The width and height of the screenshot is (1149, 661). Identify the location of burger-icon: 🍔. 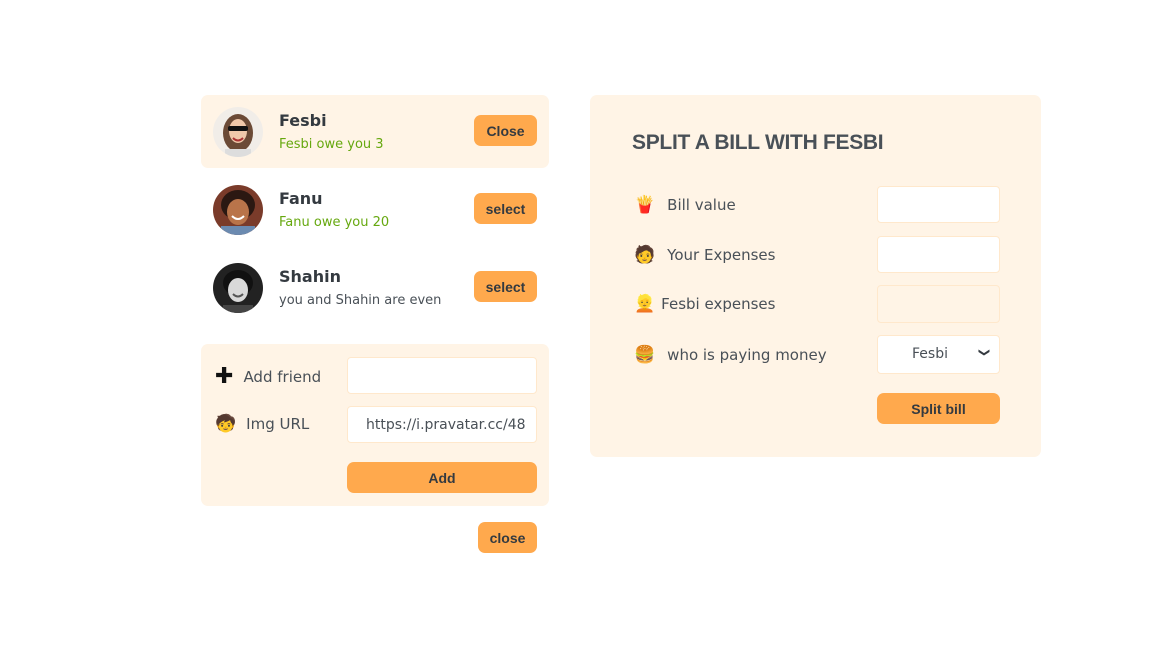
(645, 354).